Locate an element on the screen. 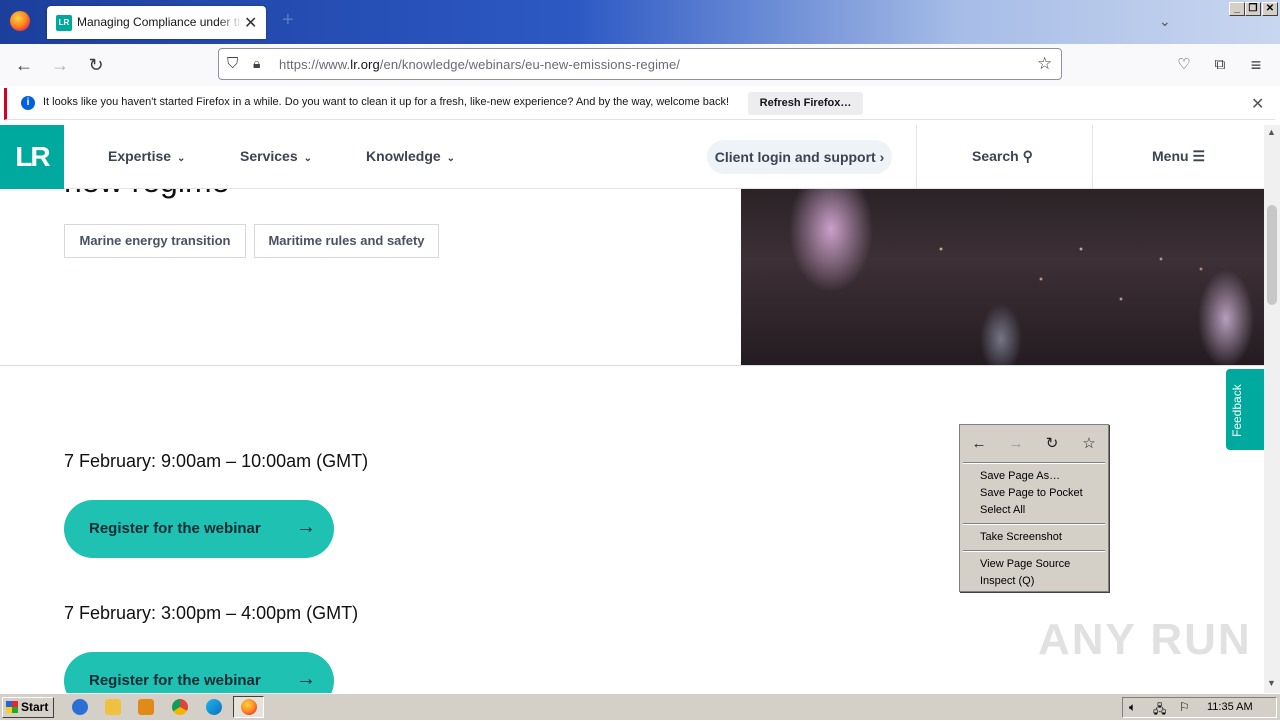  chevron-right-icon: › is located at coordinates (882, 157).